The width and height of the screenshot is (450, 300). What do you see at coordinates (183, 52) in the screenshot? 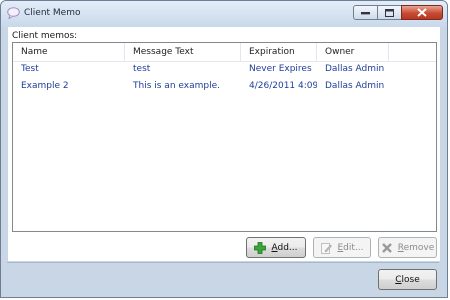
I see `column-header-message-text: Message Text` at bounding box center [183, 52].